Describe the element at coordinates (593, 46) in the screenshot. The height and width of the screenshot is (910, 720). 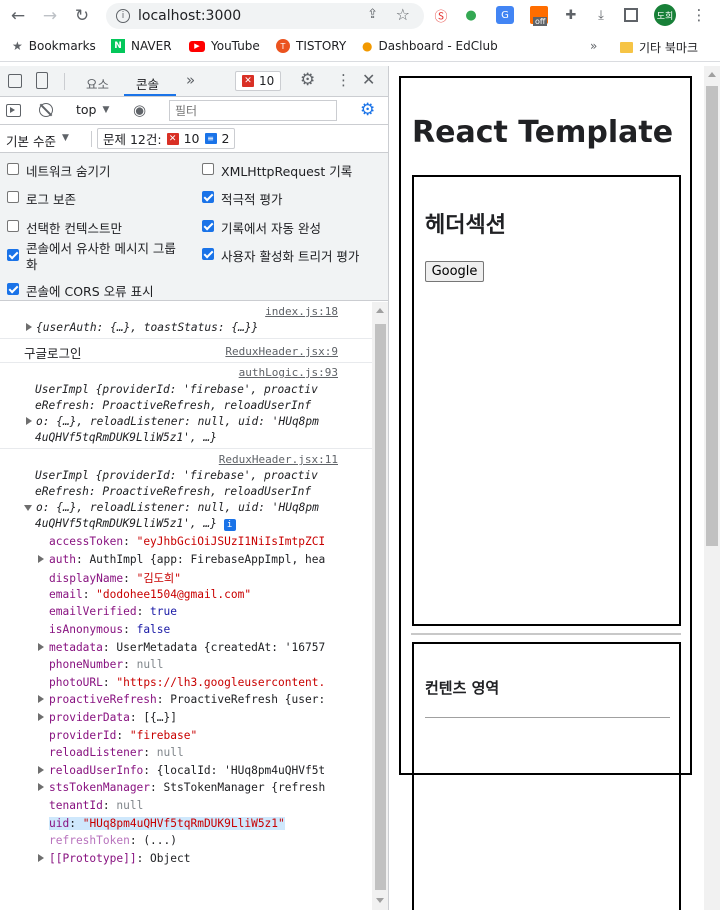
I see `more-bookmarks: »` at that location.